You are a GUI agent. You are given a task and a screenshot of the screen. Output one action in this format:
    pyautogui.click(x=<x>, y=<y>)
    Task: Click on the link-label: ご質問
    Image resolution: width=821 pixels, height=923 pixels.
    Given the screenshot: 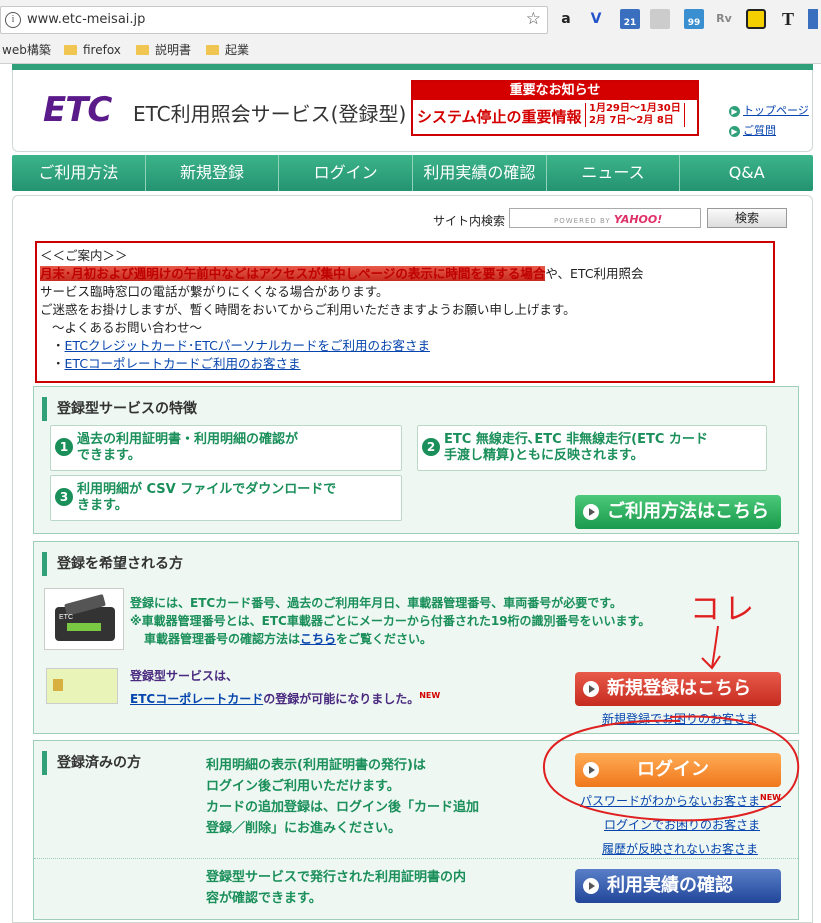 What is the action you would take?
    pyautogui.click(x=759, y=130)
    